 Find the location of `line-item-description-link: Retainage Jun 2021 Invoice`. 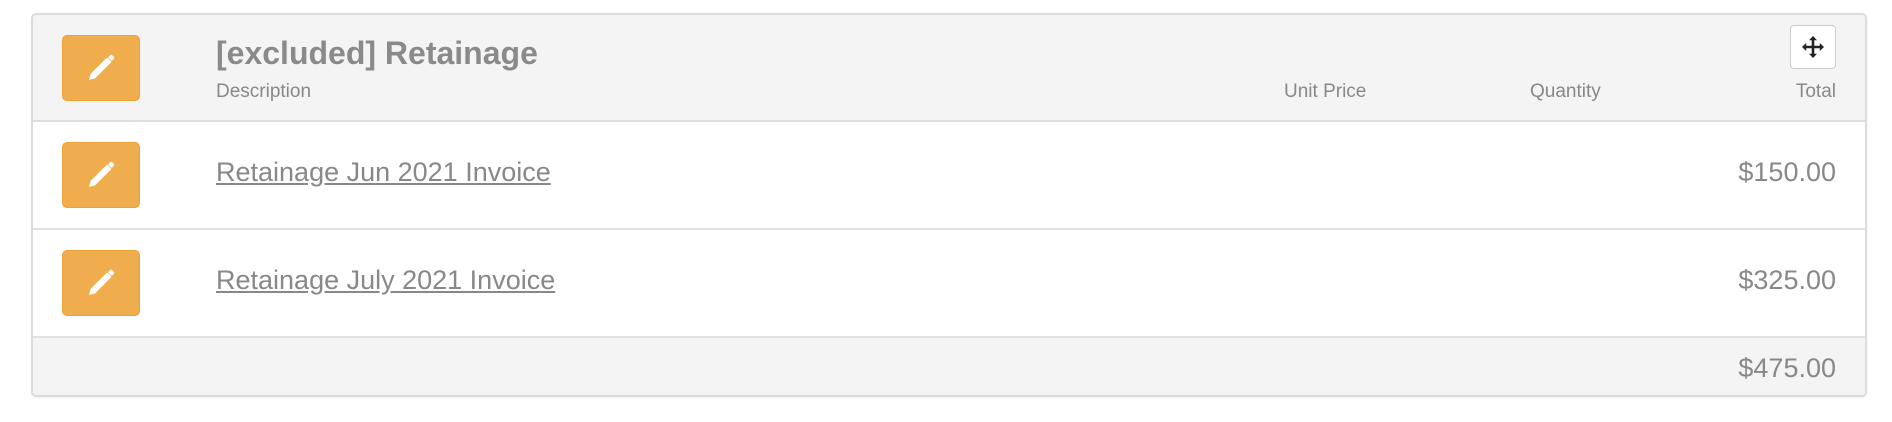

line-item-description-link: Retainage Jun 2021 Invoice is located at coordinates (383, 172).